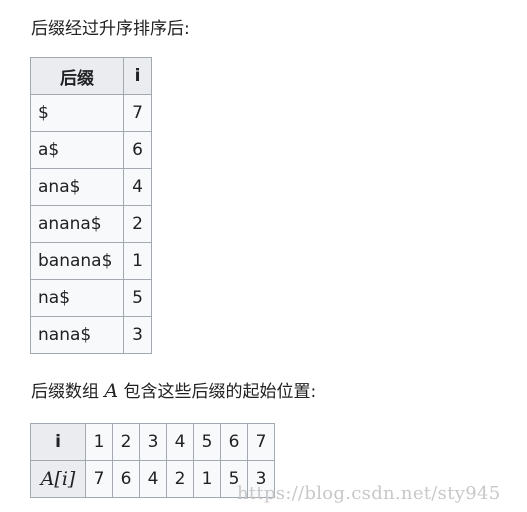  Describe the element at coordinates (217, 392) in the screenshot. I see `array-text-after: 包含这些后缀的起始位置:` at that location.